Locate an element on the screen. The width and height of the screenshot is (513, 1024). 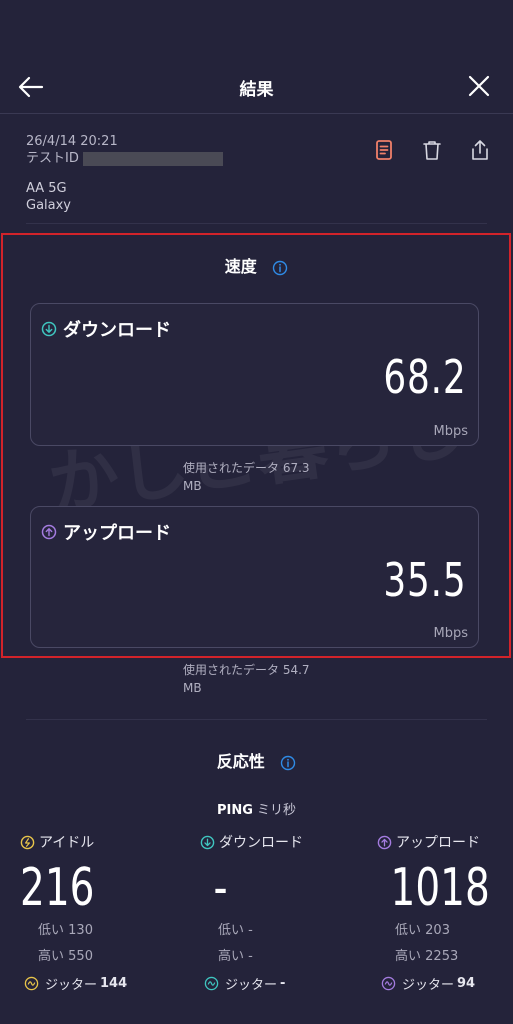
ping-download-header: ダウンロード is located at coordinates (275, 842).